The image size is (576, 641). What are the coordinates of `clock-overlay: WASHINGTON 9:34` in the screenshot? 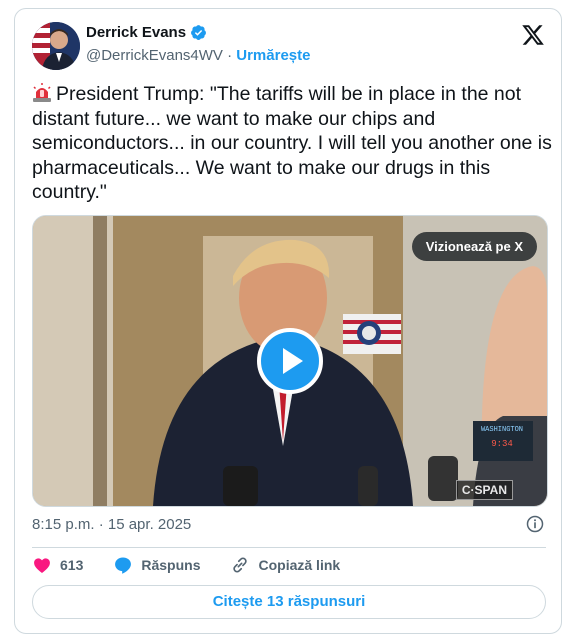 It's located at (502, 440).